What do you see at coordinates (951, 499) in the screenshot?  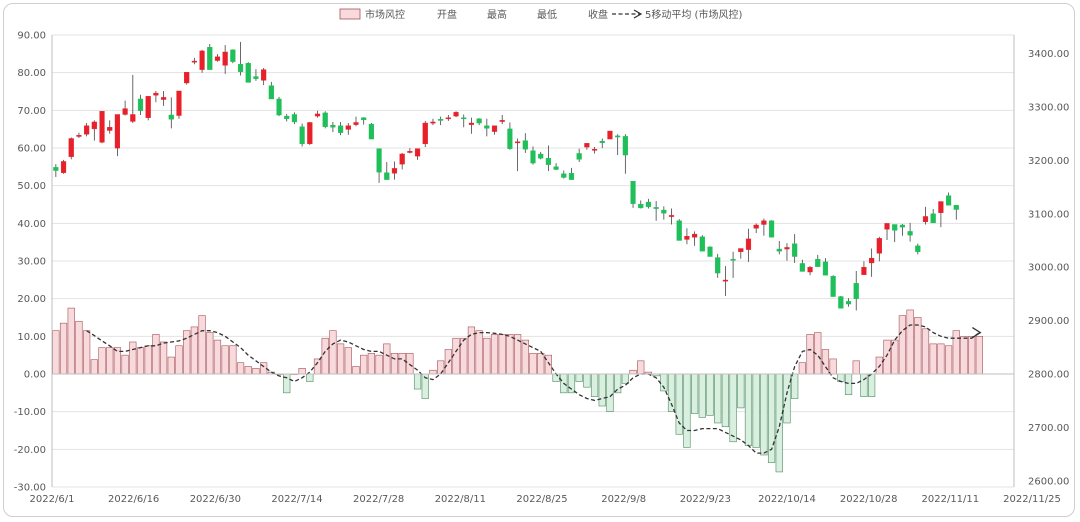 I see `x-tick-label: 2022/11/11` at bounding box center [951, 499].